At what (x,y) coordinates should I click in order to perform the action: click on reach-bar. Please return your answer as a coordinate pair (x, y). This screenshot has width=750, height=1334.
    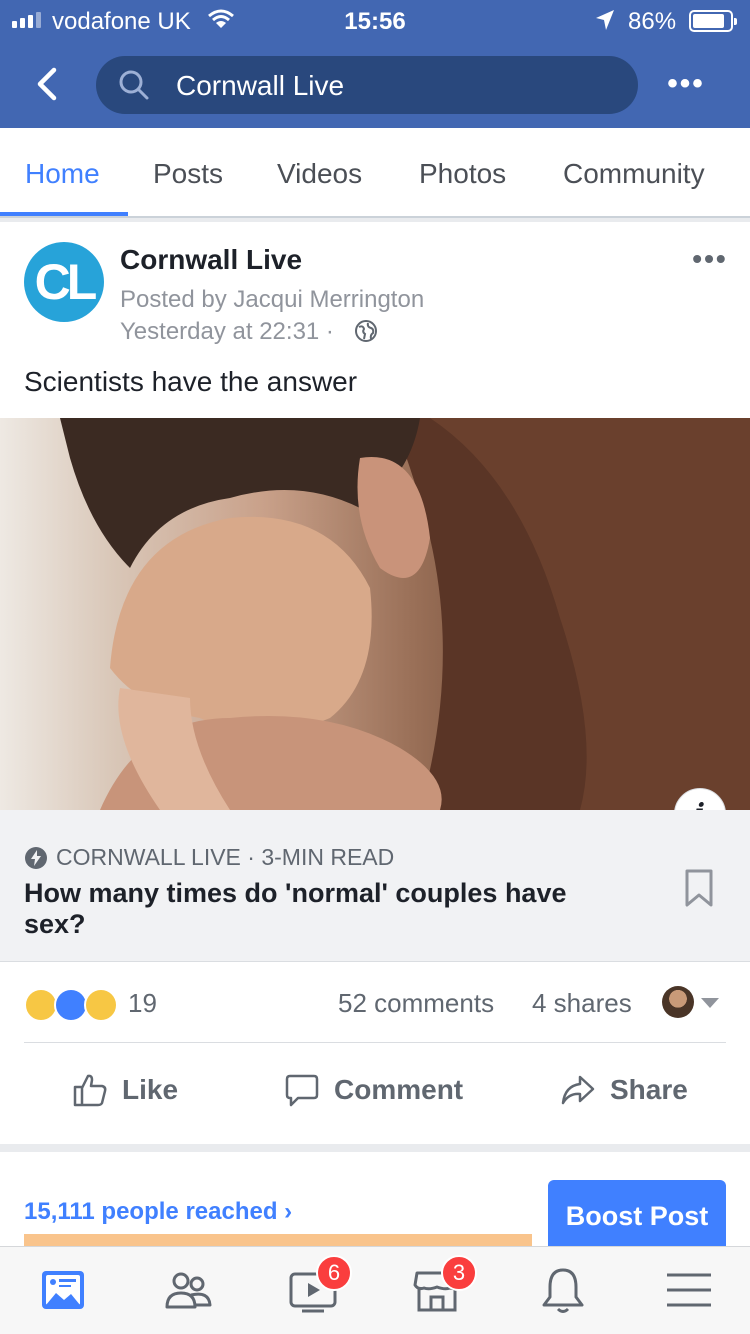
    Looking at the image, I should click on (278, 1240).